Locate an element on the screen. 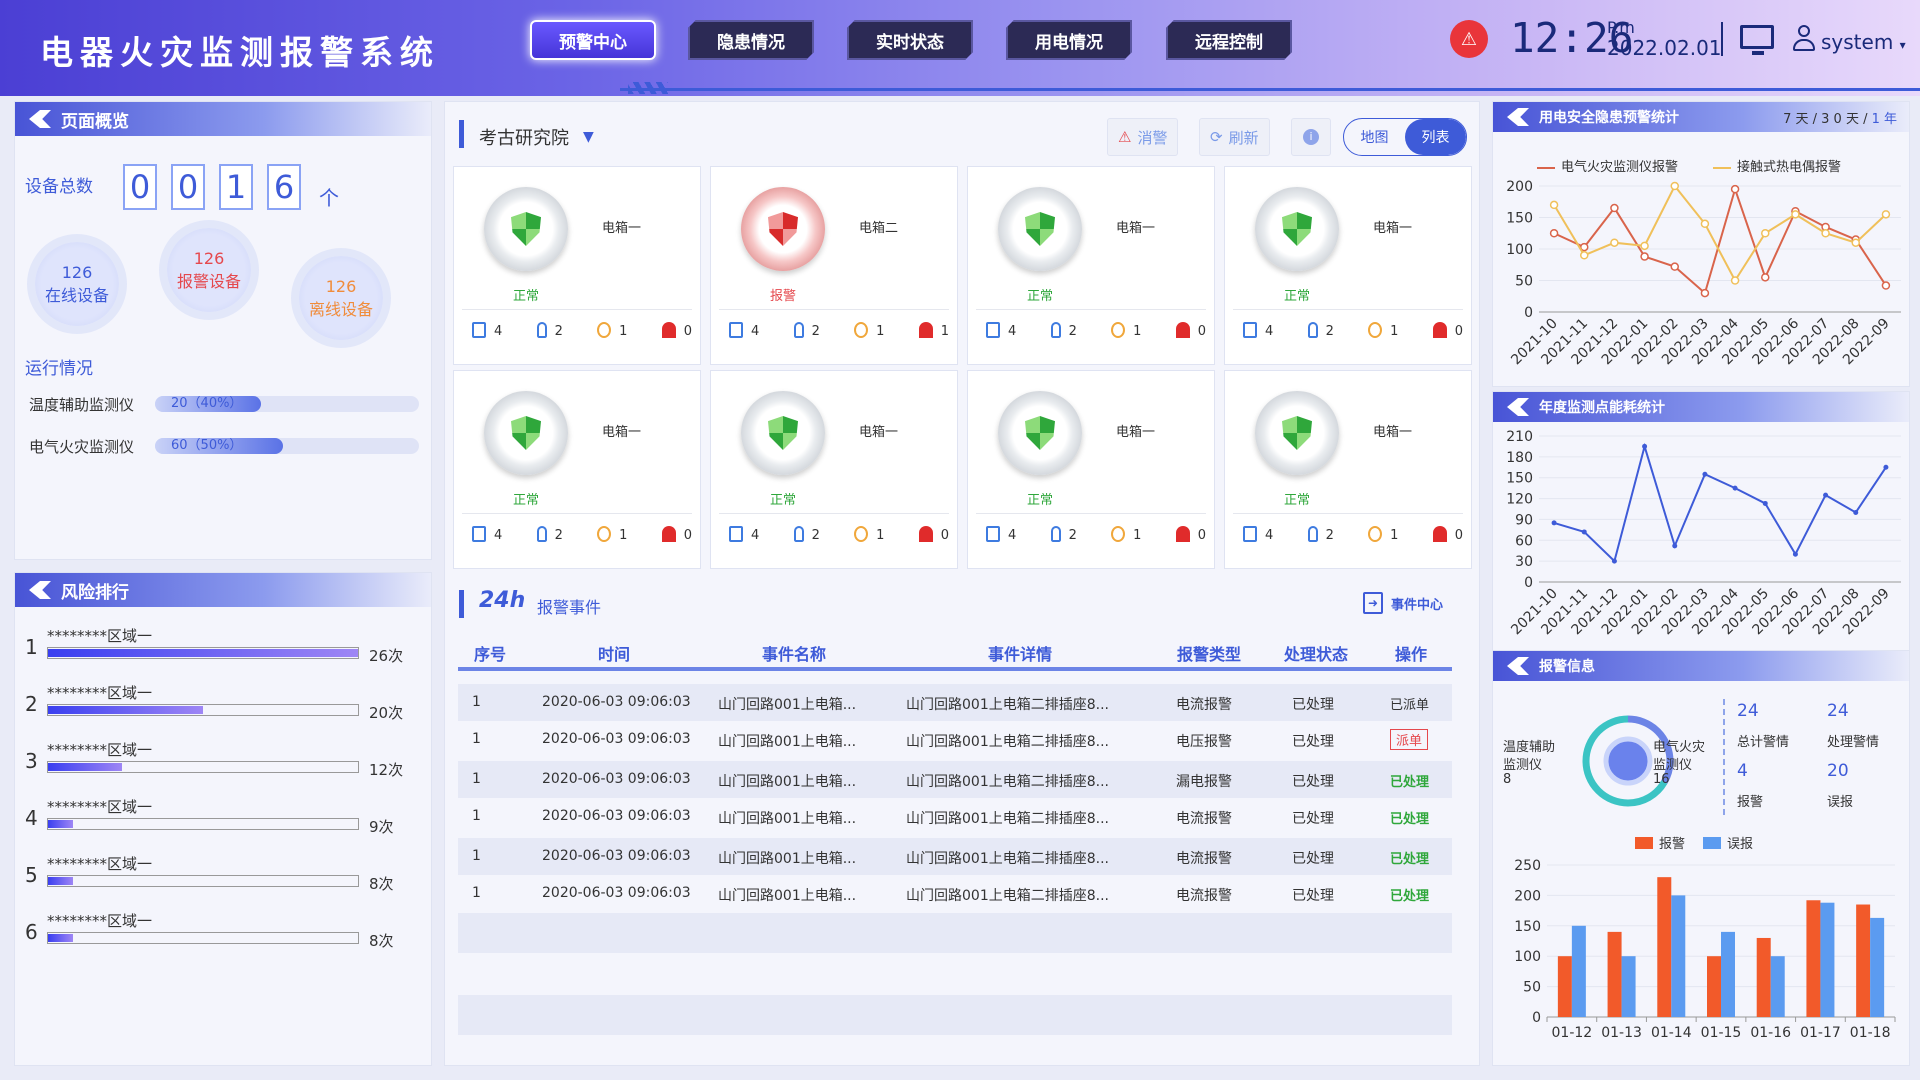  user-icon is located at coordinates (1804, 39).